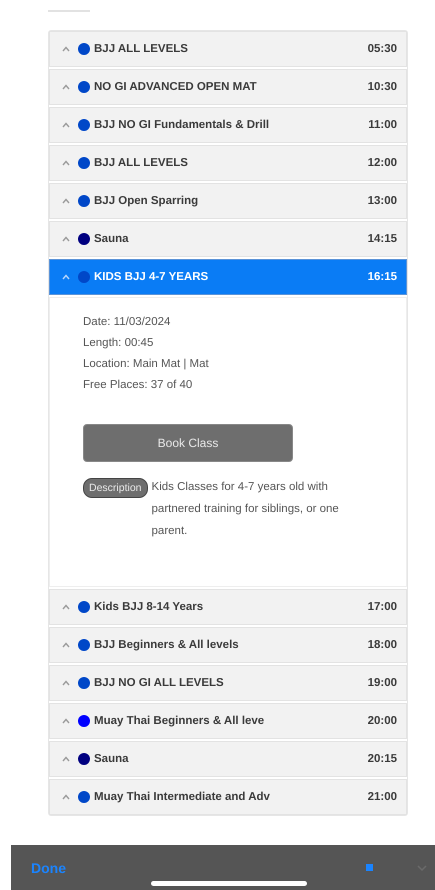 The width and height of the screenshot is (435, 890). What do you see at coordinates (127, 322) in the screenshot?
I see `detail-text: Date: 11/03/2024` at bounding box center [127, 322].